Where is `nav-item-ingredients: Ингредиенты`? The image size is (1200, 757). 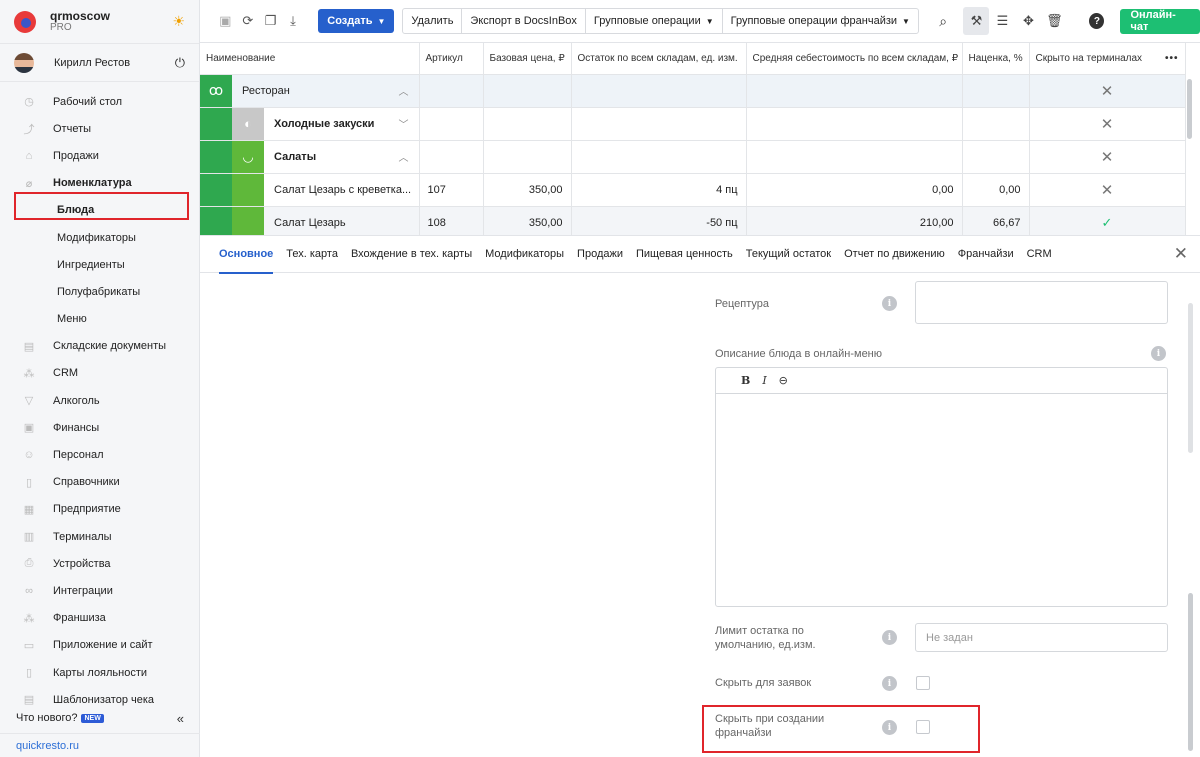 nav-item-ingredients: Ингредиенты is located at coordinates (99, 264).